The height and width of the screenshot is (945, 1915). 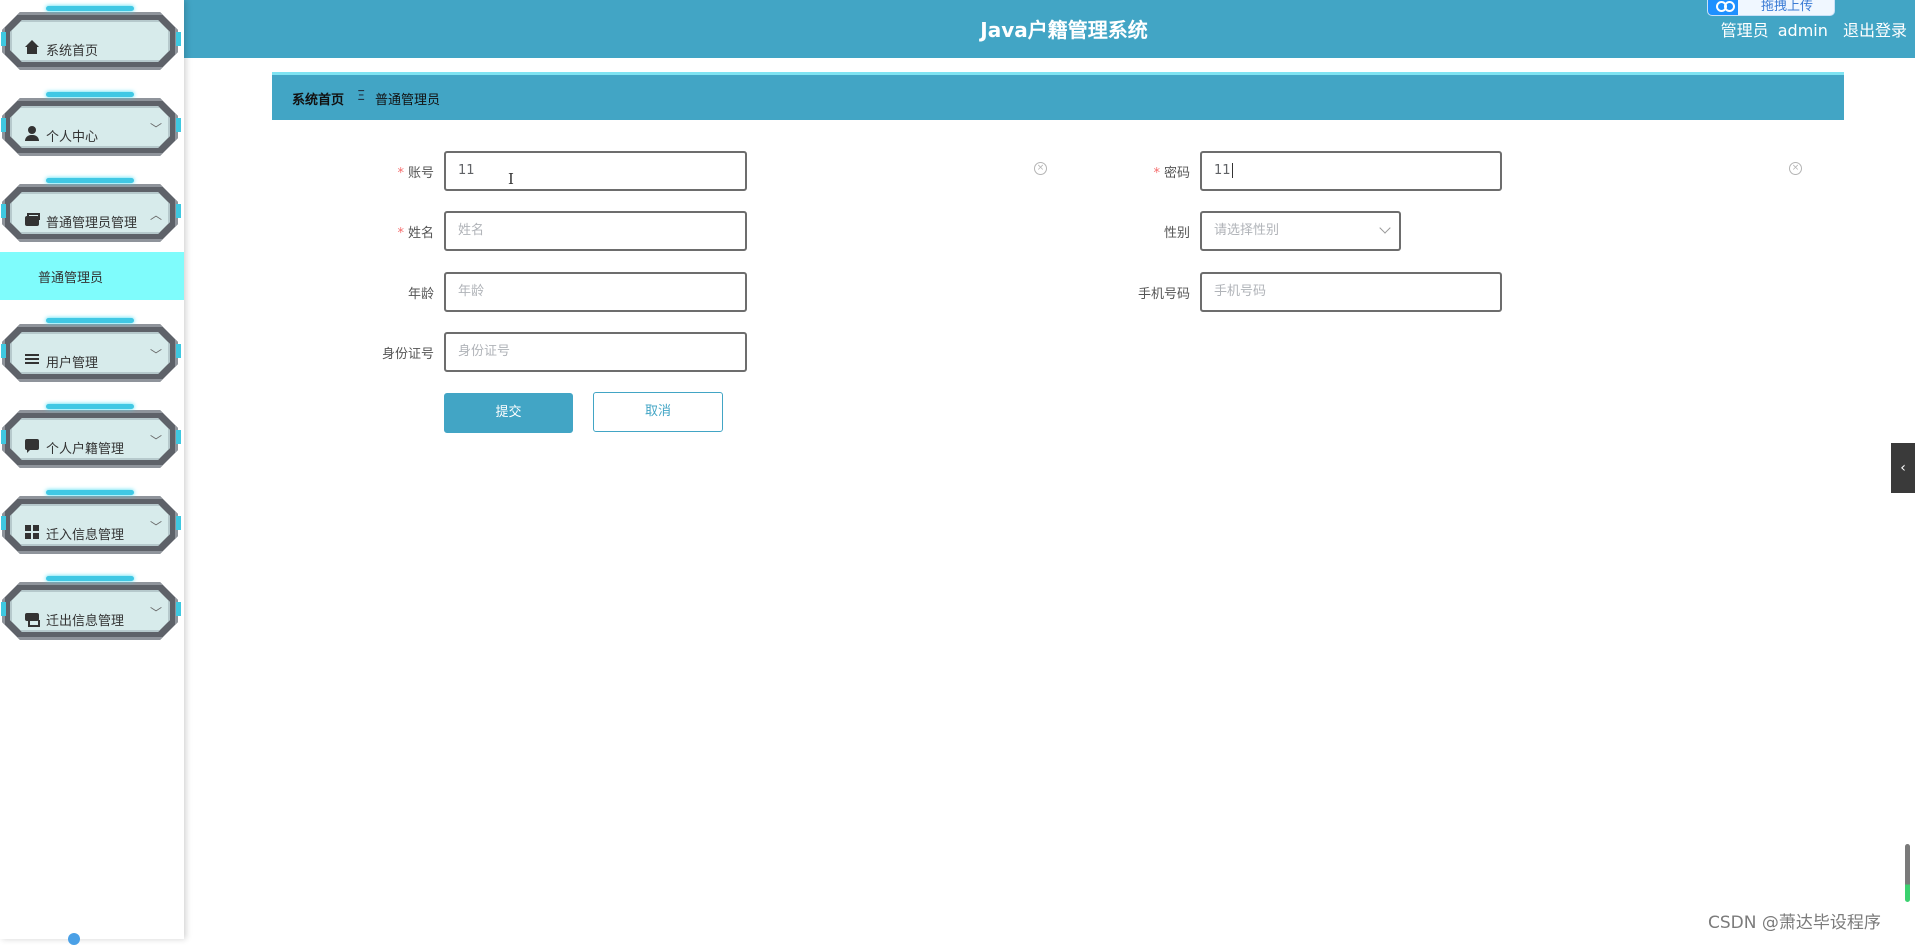 I want to click on breadcrumb-home-link: 系统首页, so click(x=318, y=98).